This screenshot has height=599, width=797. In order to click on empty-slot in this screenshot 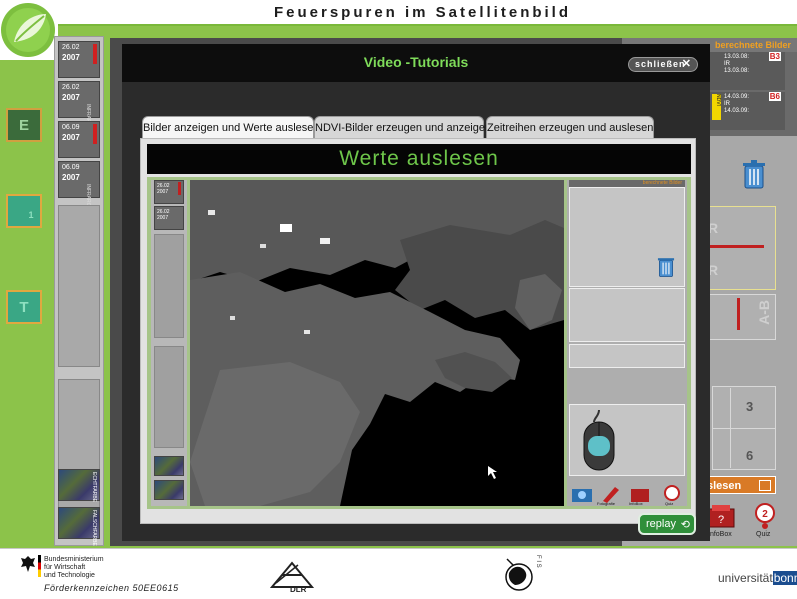, I will do `click(79, 286)`.